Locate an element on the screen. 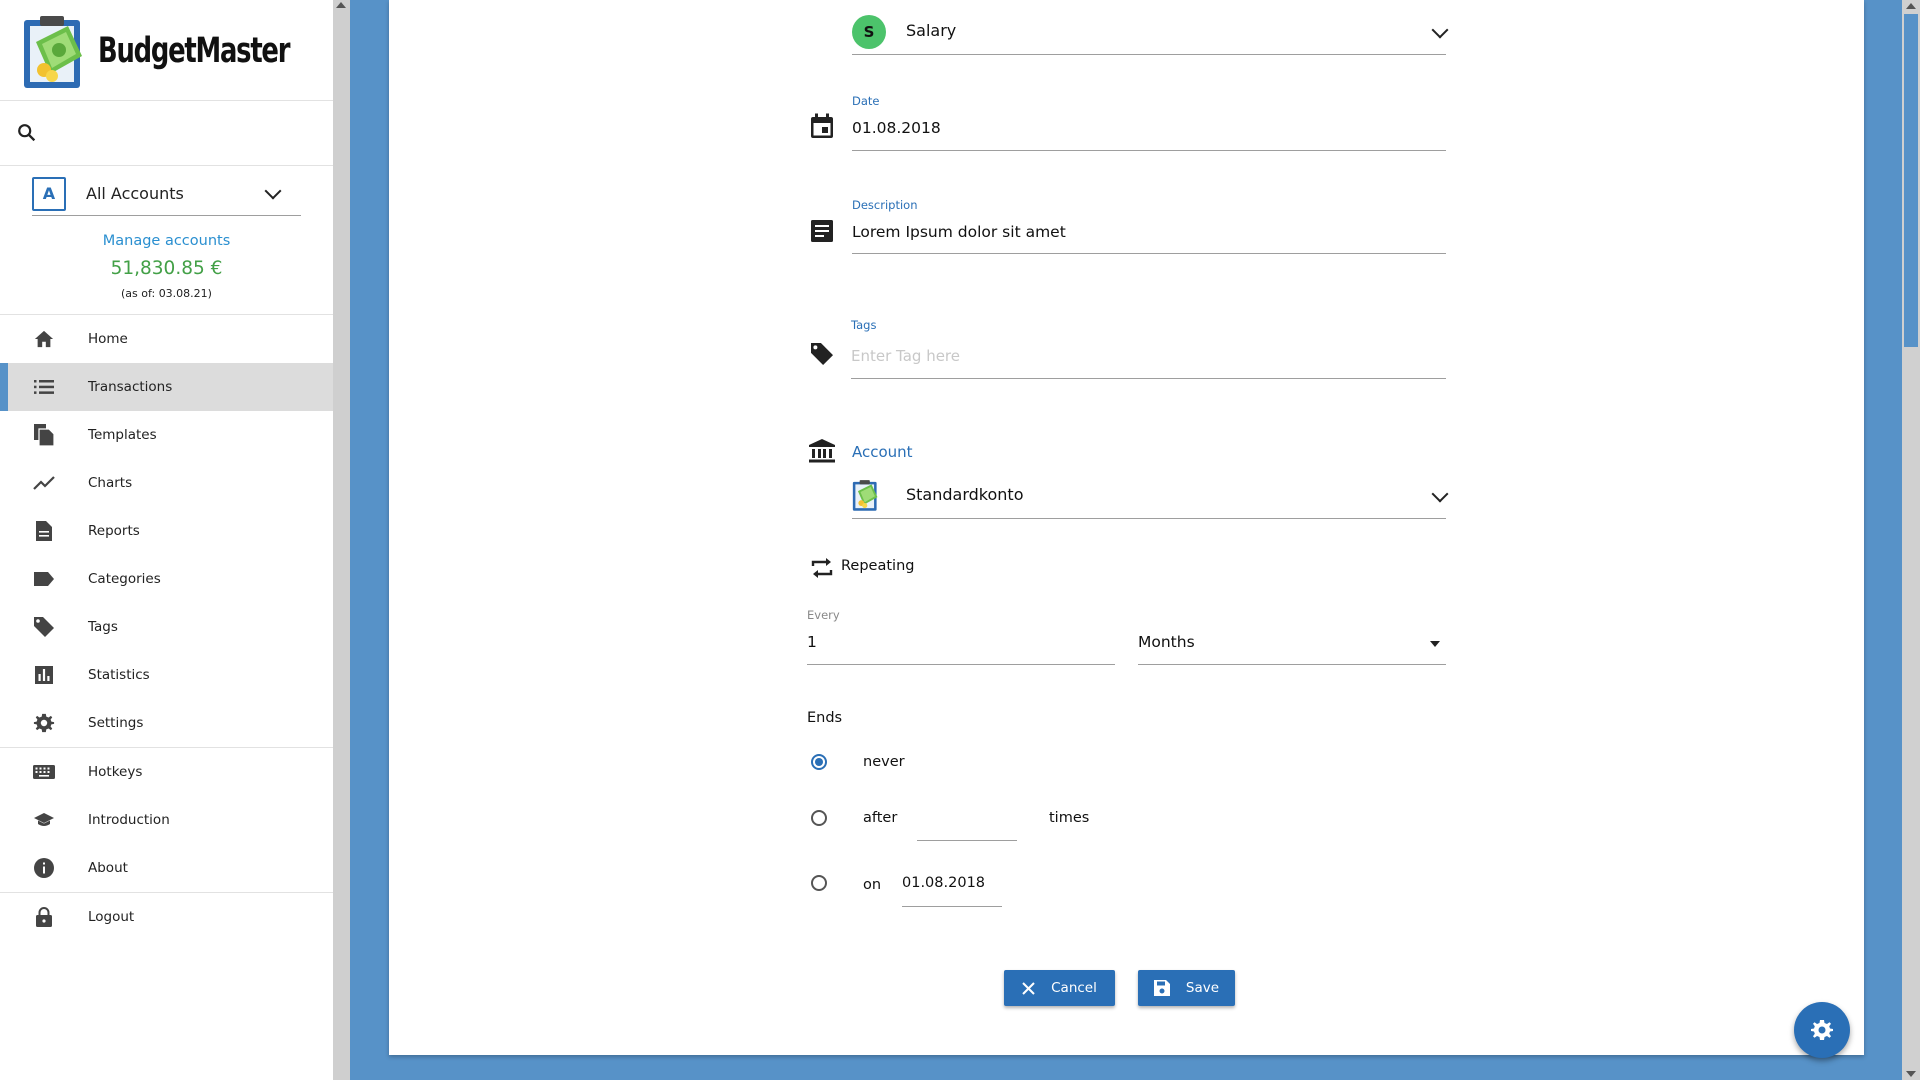  nav-item-label: Charts is located at coordinates (110, 483).